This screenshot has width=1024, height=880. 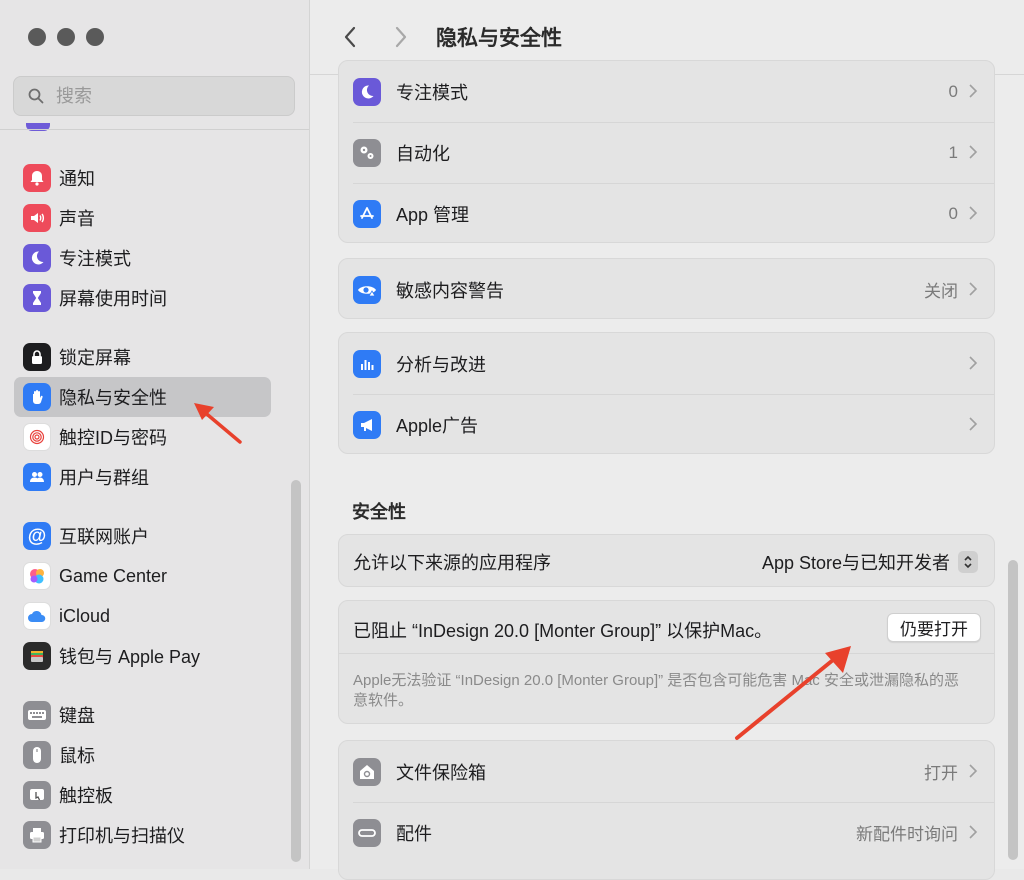 I want to click on row-analytics: 分析与改进, so click(x=666, y=363).